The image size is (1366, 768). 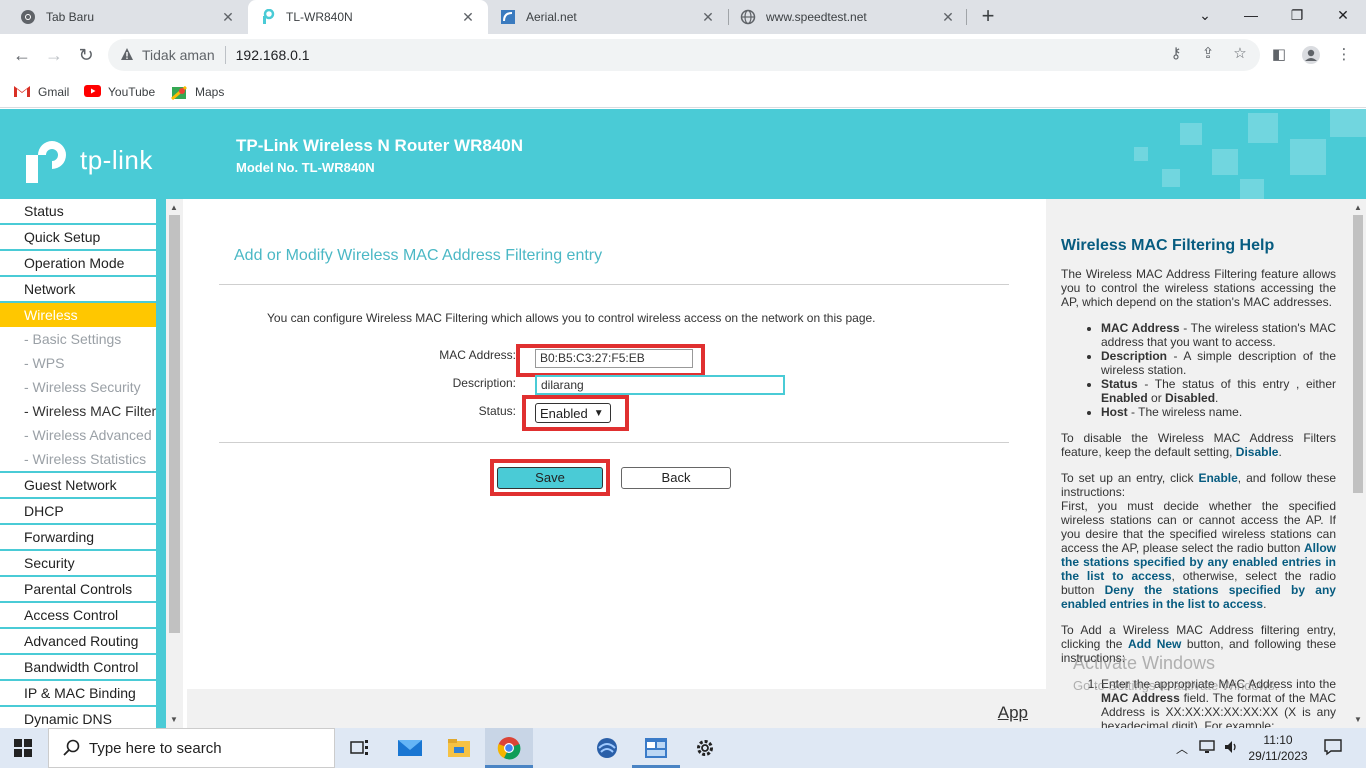 What do you see at coordinates (550, 478) in the screenshot?
I see `save-button: Save` at bounding box center [550, 478].